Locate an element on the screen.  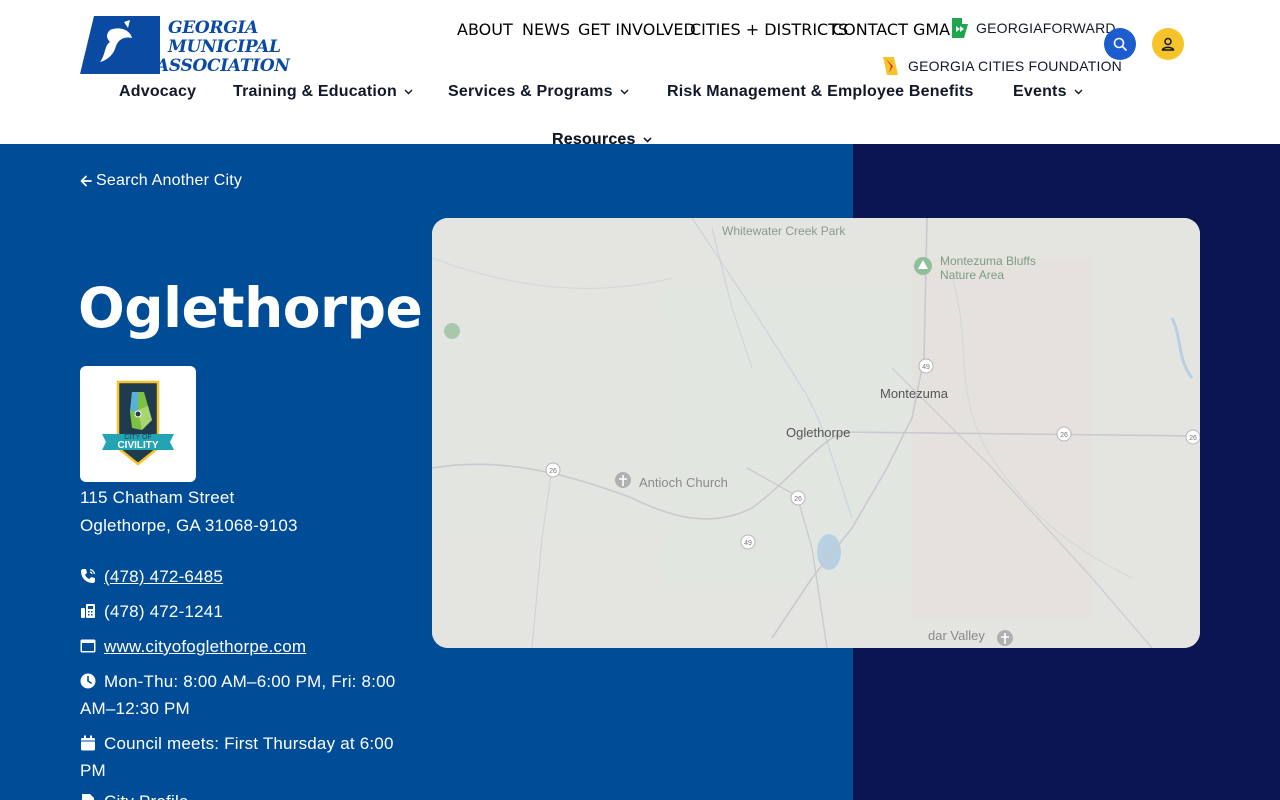
route-shield-49-north: 49 is located at coordinates (926, 366).